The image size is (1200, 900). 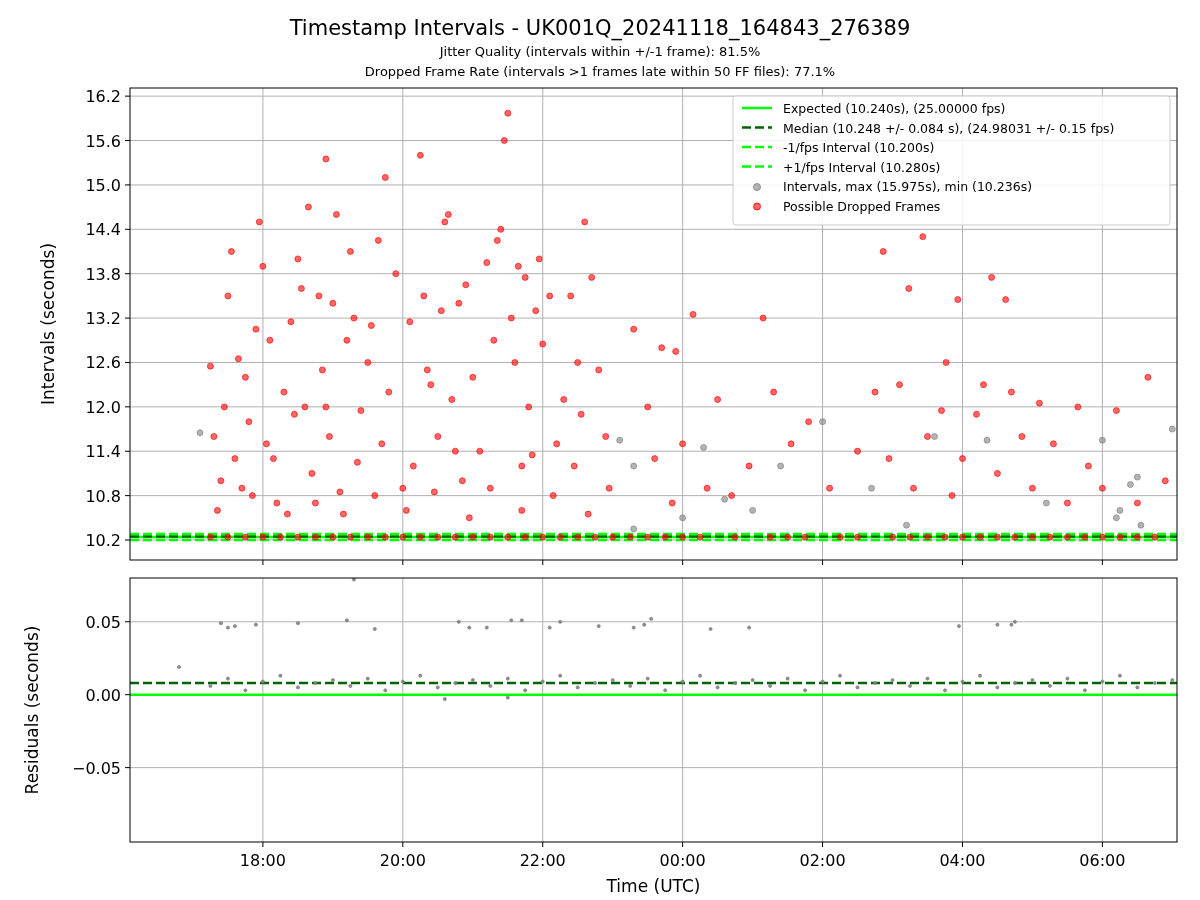 I want to click on tick-label: 12.6, so click(x=103, y=363).